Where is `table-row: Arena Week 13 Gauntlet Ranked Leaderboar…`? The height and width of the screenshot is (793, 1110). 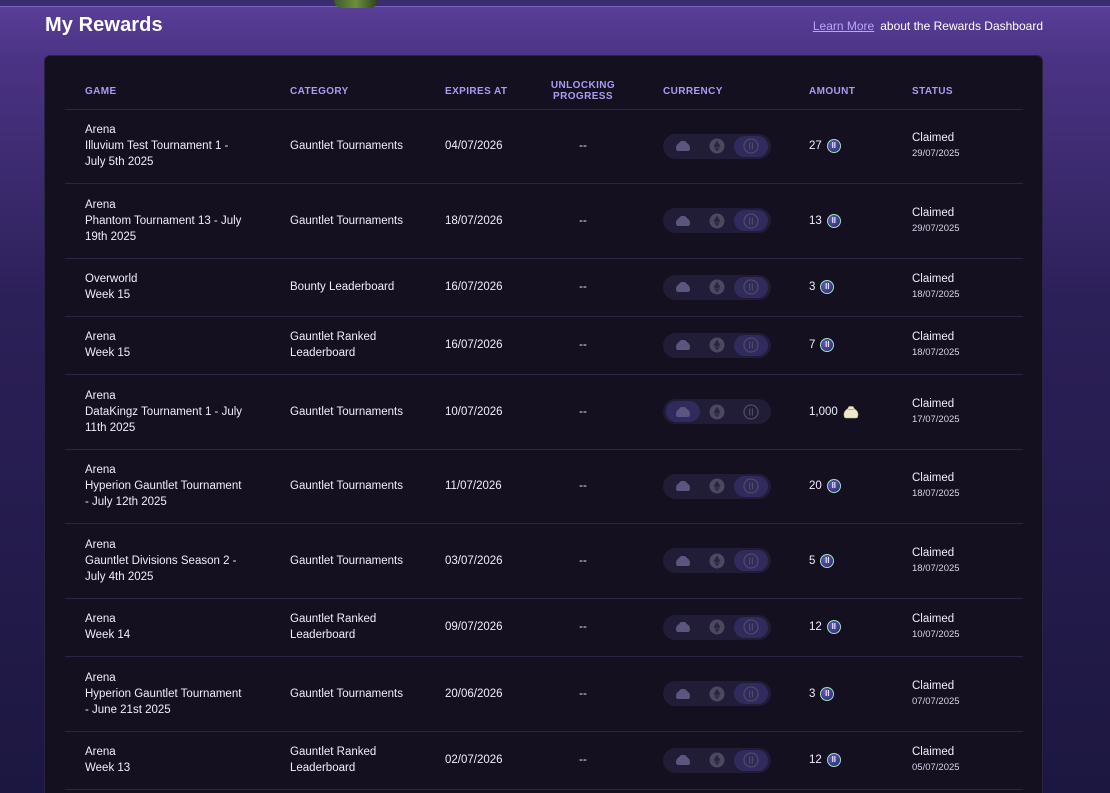 table-row: Arena Week 13 Gauntlet Ranked Leaderboar… is located at coordinates (544, 760).